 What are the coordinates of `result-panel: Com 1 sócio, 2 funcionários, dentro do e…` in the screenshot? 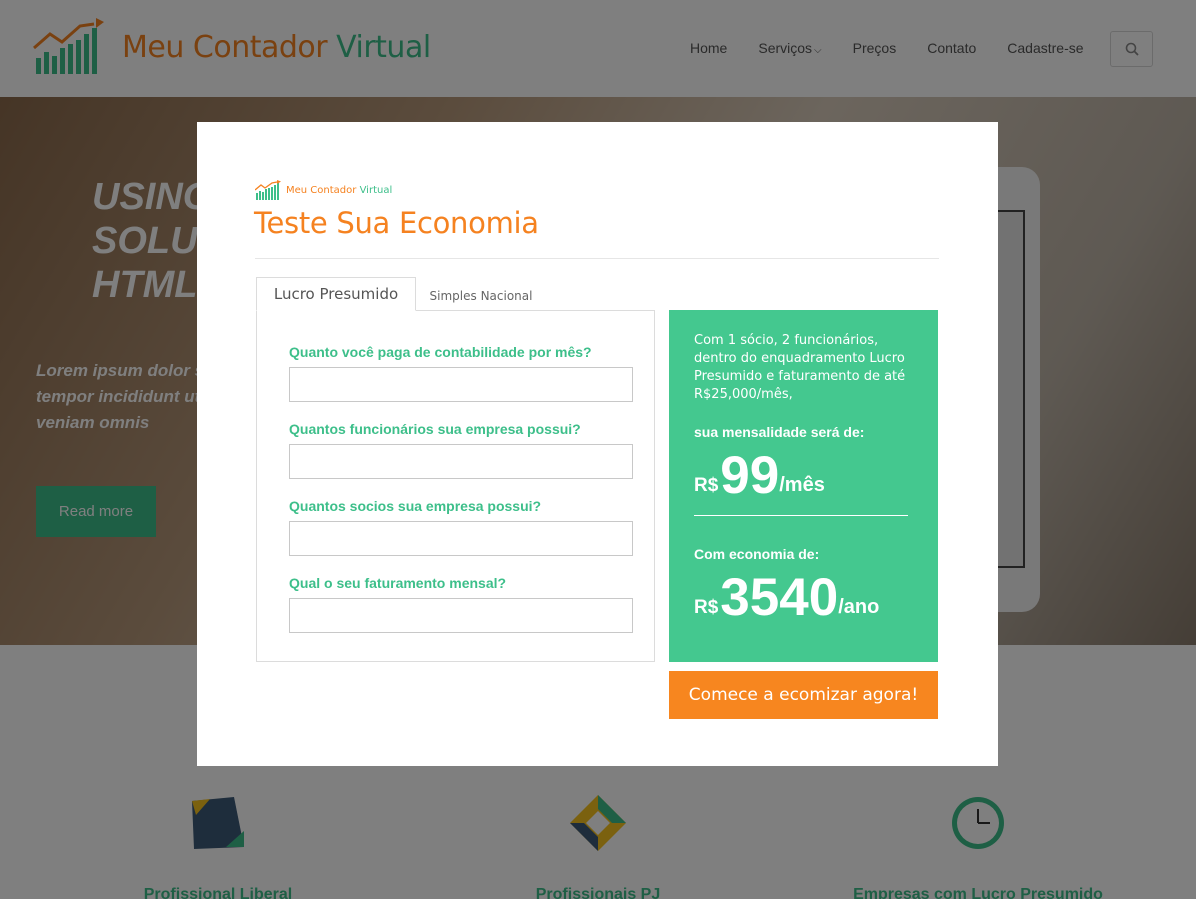 It's located at (803, 486).